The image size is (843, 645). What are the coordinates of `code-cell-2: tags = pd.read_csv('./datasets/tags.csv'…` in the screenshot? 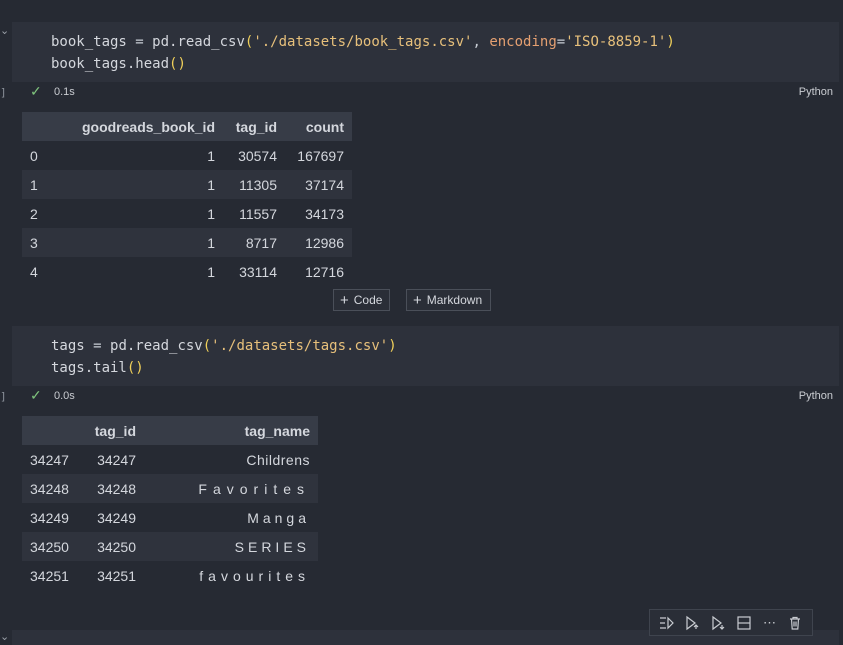 It's located at (425, 356).